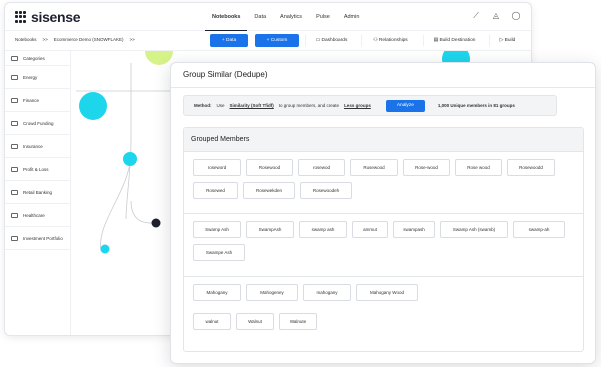  What do you see at coordinates (203, 105) in the screenshot?
I see `method-label: Method:` at bounding box center [203, 105].